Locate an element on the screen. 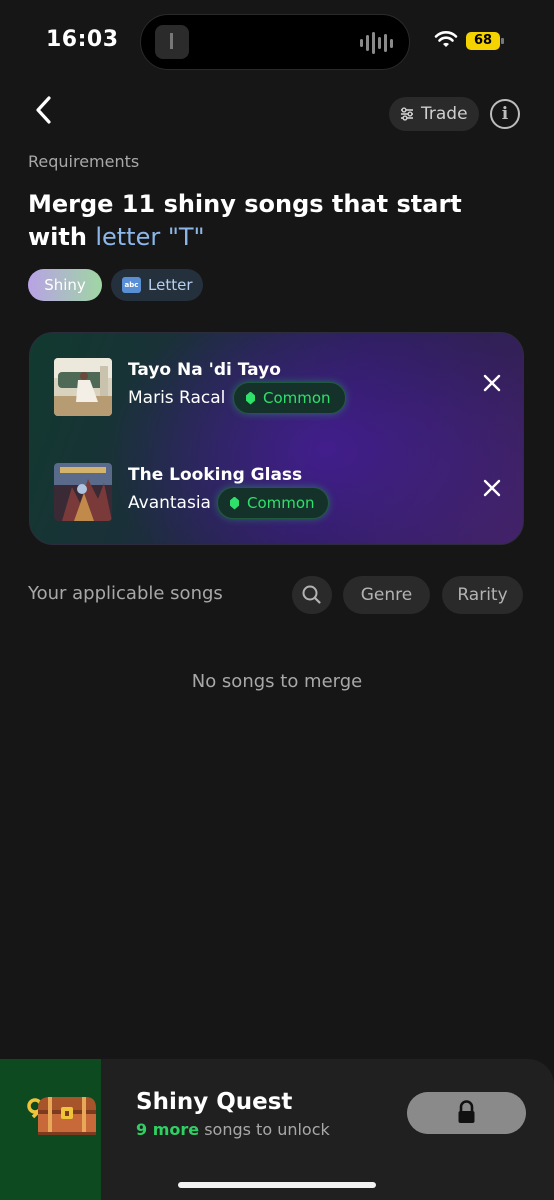 The image size is (554, 1200). info-icon: i is located at coordinates (505, 114).